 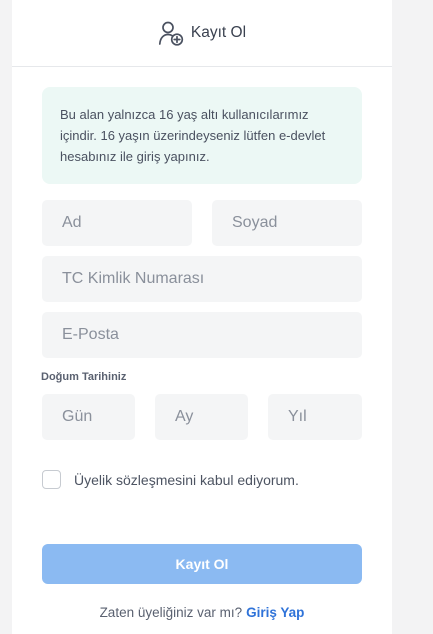 I want to click on register-header: Kayıt Ol, so click(x=202, y=33).